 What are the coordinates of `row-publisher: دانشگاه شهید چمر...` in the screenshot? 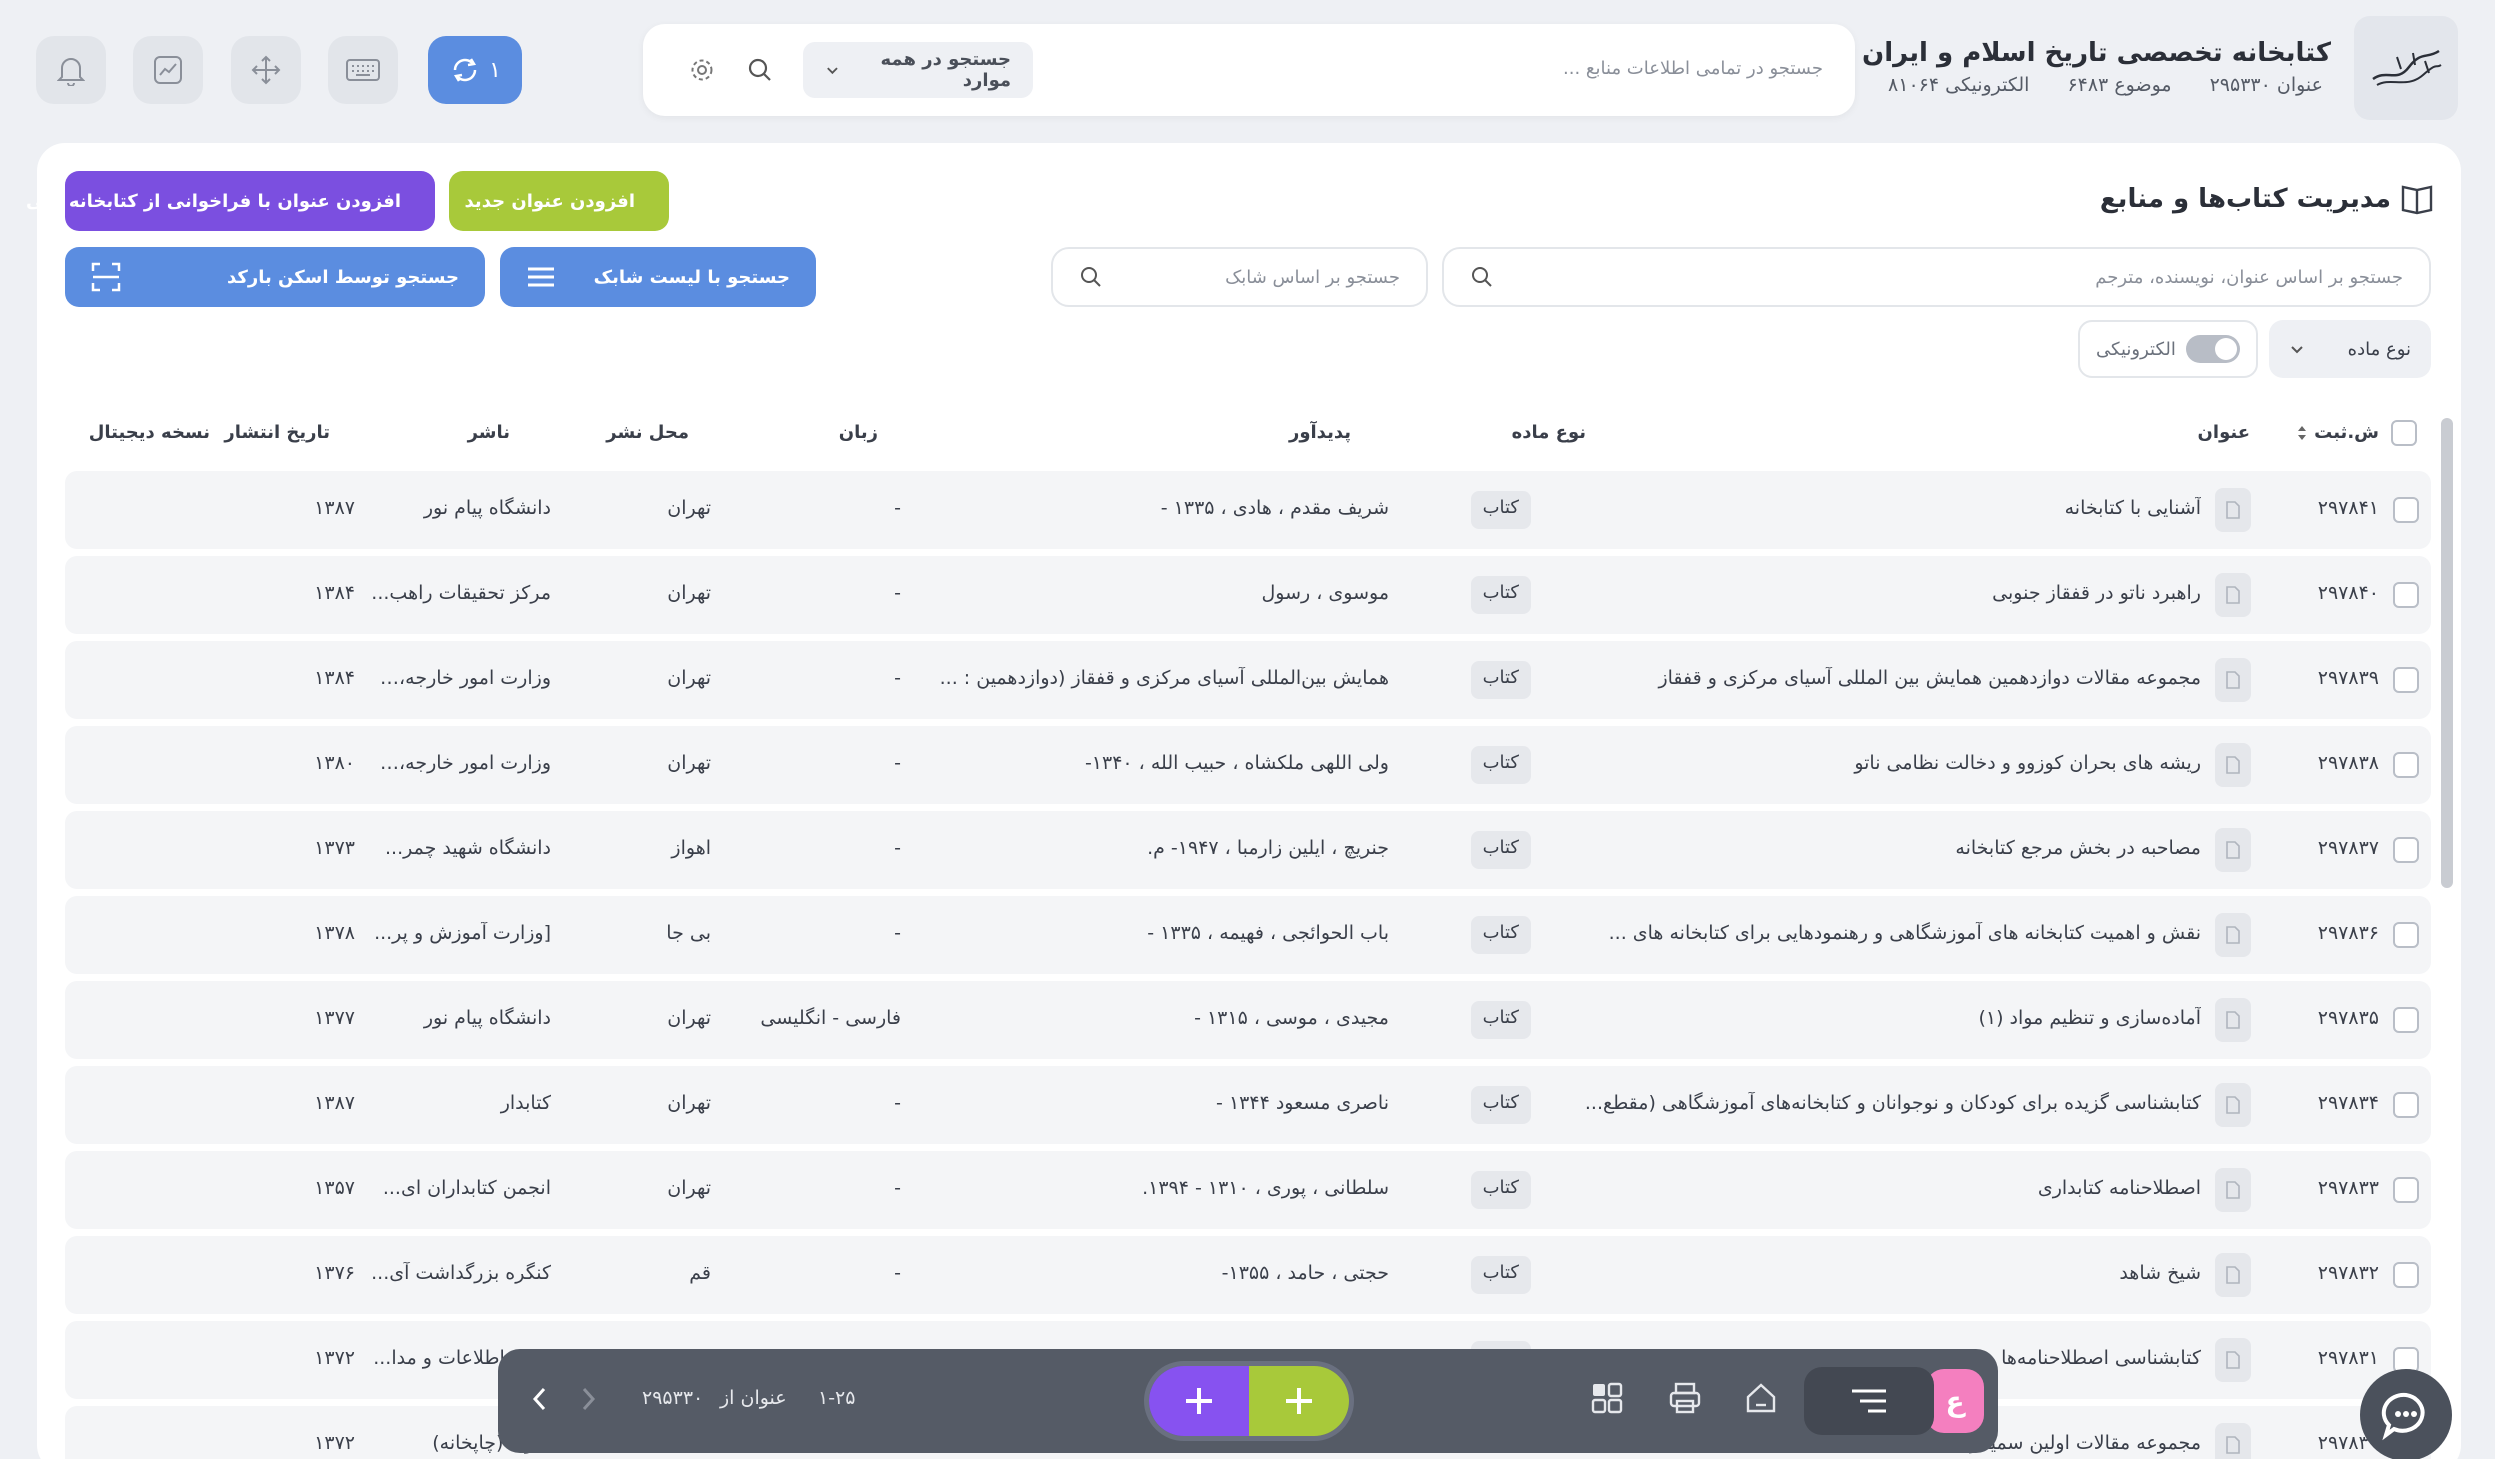 It's located at (467, 848).